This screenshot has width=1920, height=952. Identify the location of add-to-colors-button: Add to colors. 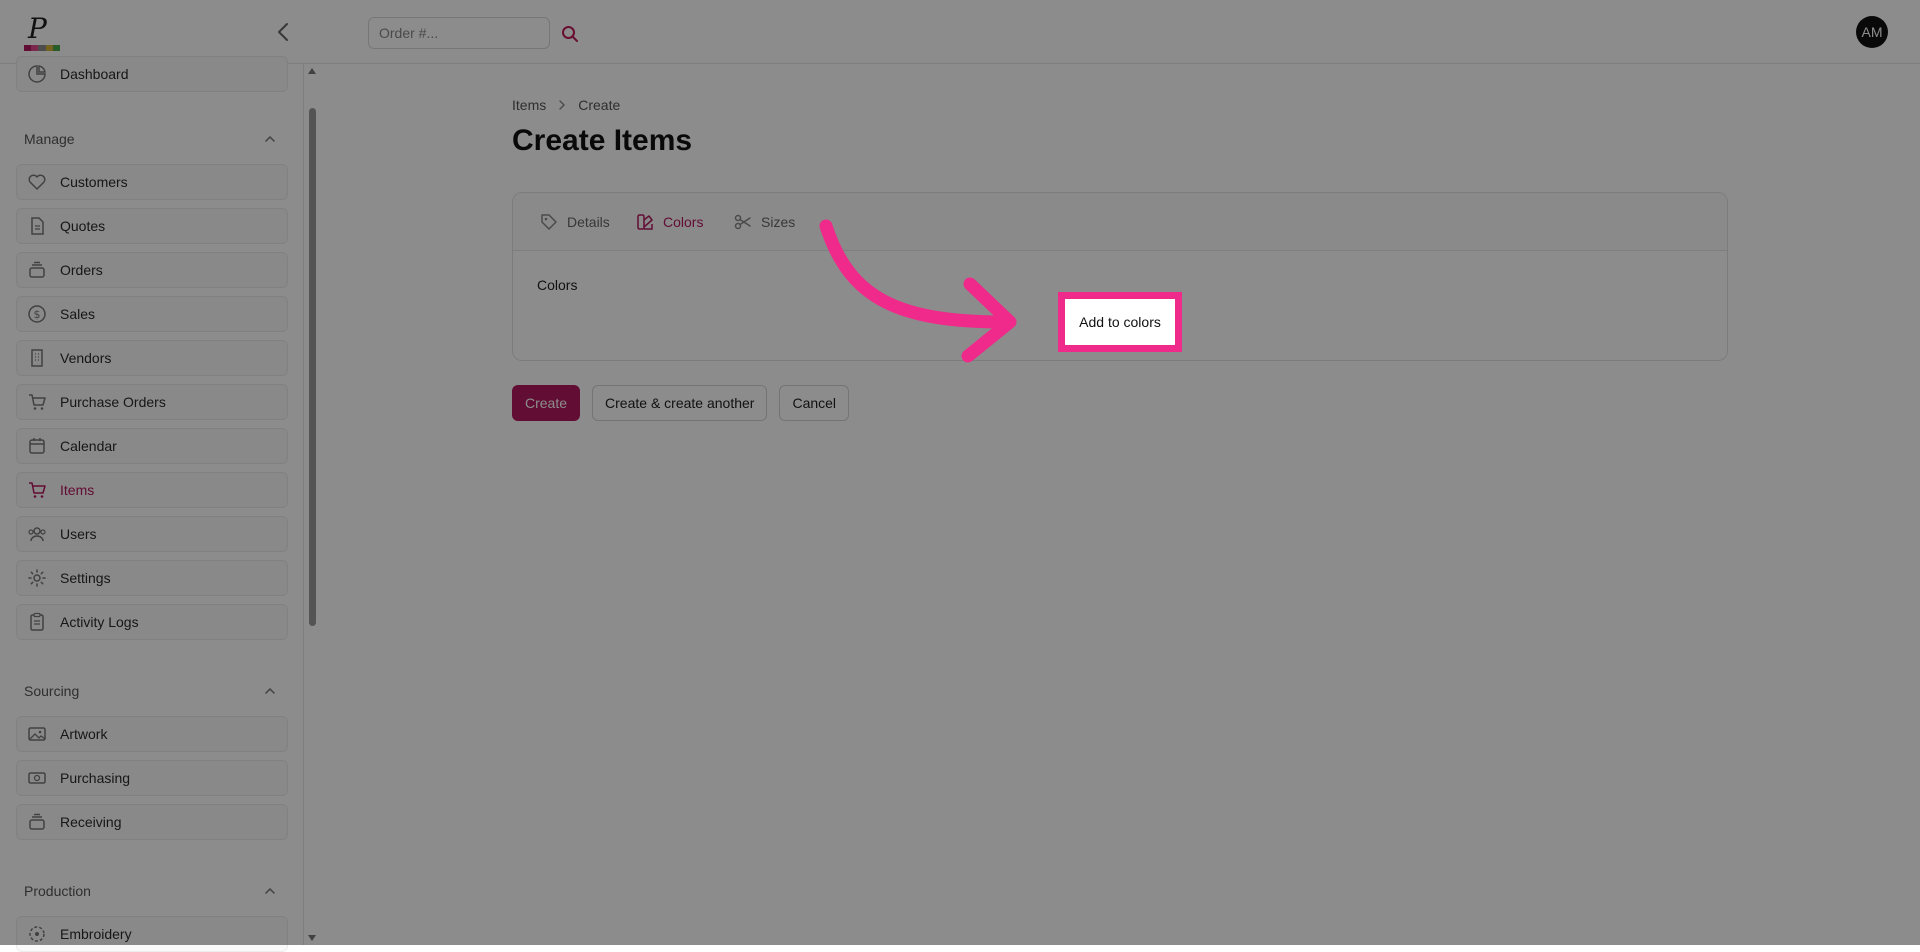
(1120, 322).